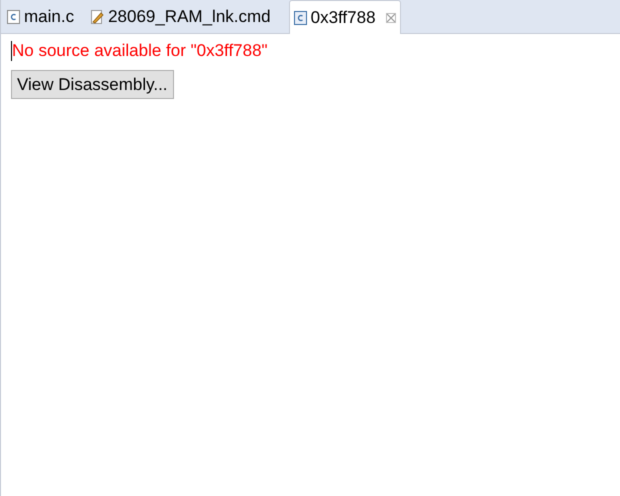 This screenshot has width=620, height=496. I want to click on error-message: No source available for "0x3ff788", so click(140, 51).